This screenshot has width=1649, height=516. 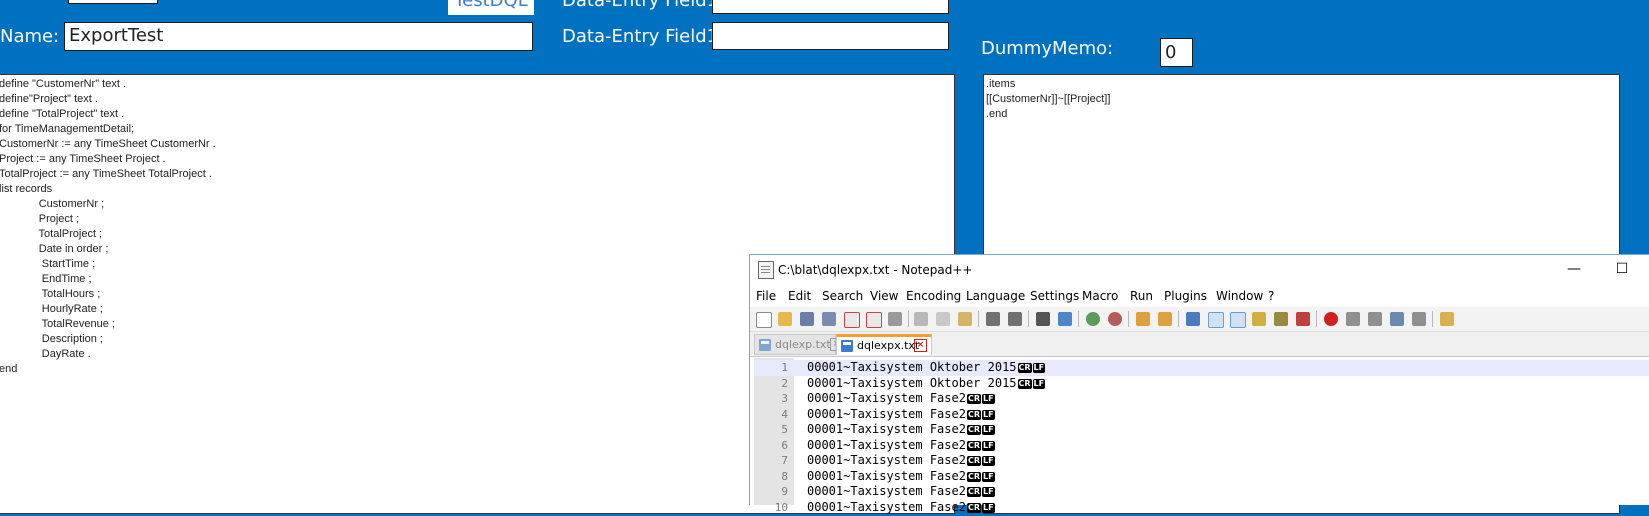 What do you see at coordinates (1281, 319) in the screenshot?
I see `function-list-icon` at bounding box center [1281, 319].